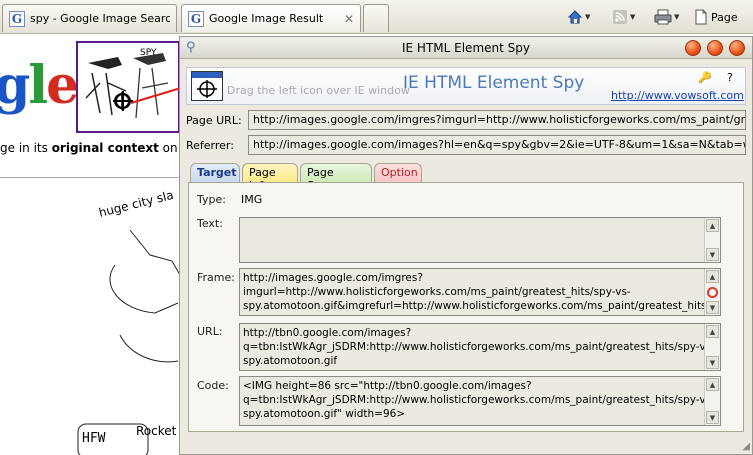 The width and height of the screenshot is (753, 455). I want to click on resize-grip-icon: ◢, so click(746, 446).